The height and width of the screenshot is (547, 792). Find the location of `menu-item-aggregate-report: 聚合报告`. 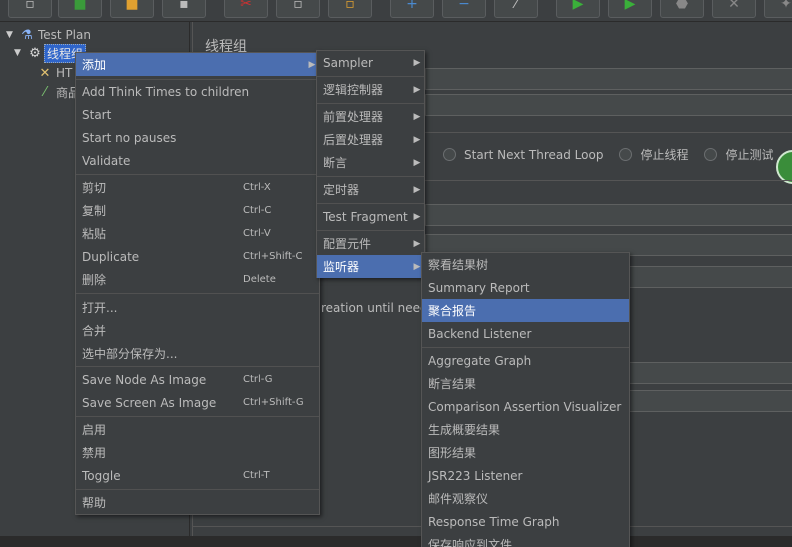

menu-item-aggregate-report: 聚合报告 is located at coordinates (525, 310).